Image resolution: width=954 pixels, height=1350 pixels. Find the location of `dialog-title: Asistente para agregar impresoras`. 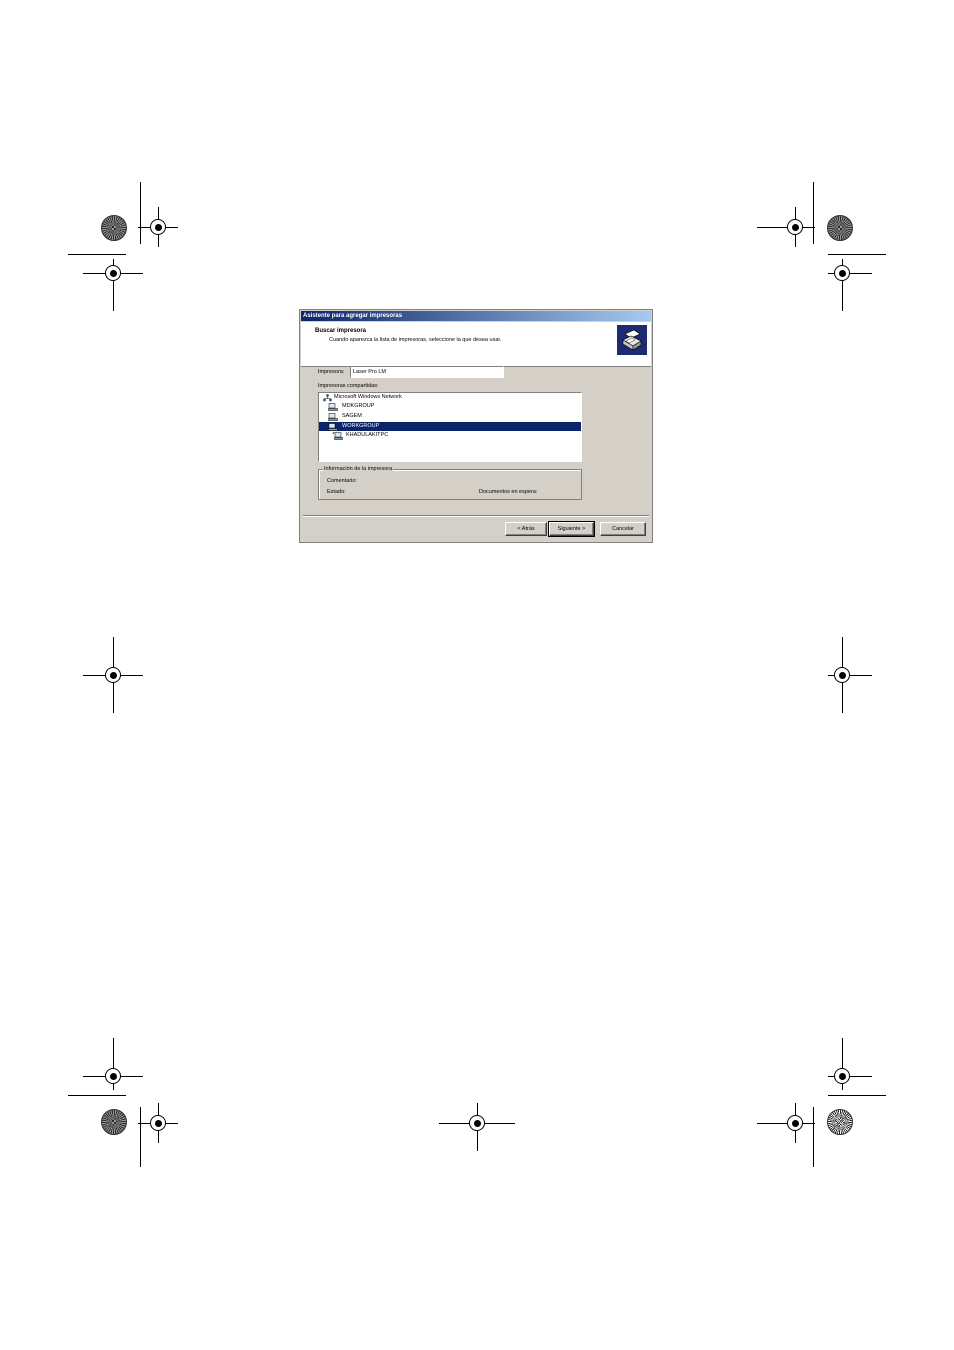

dialog-title: Asistente para agregar impresoras is located at coordinates (476, 316).